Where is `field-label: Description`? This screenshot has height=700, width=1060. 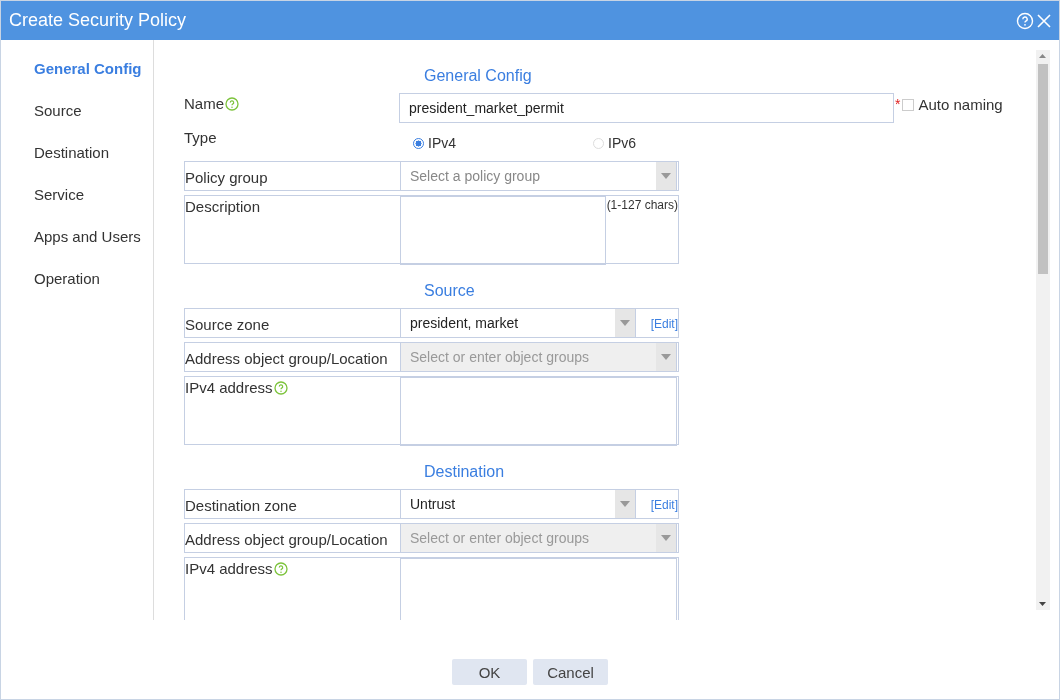 field-label: Description is located at coordinates (223, 206).